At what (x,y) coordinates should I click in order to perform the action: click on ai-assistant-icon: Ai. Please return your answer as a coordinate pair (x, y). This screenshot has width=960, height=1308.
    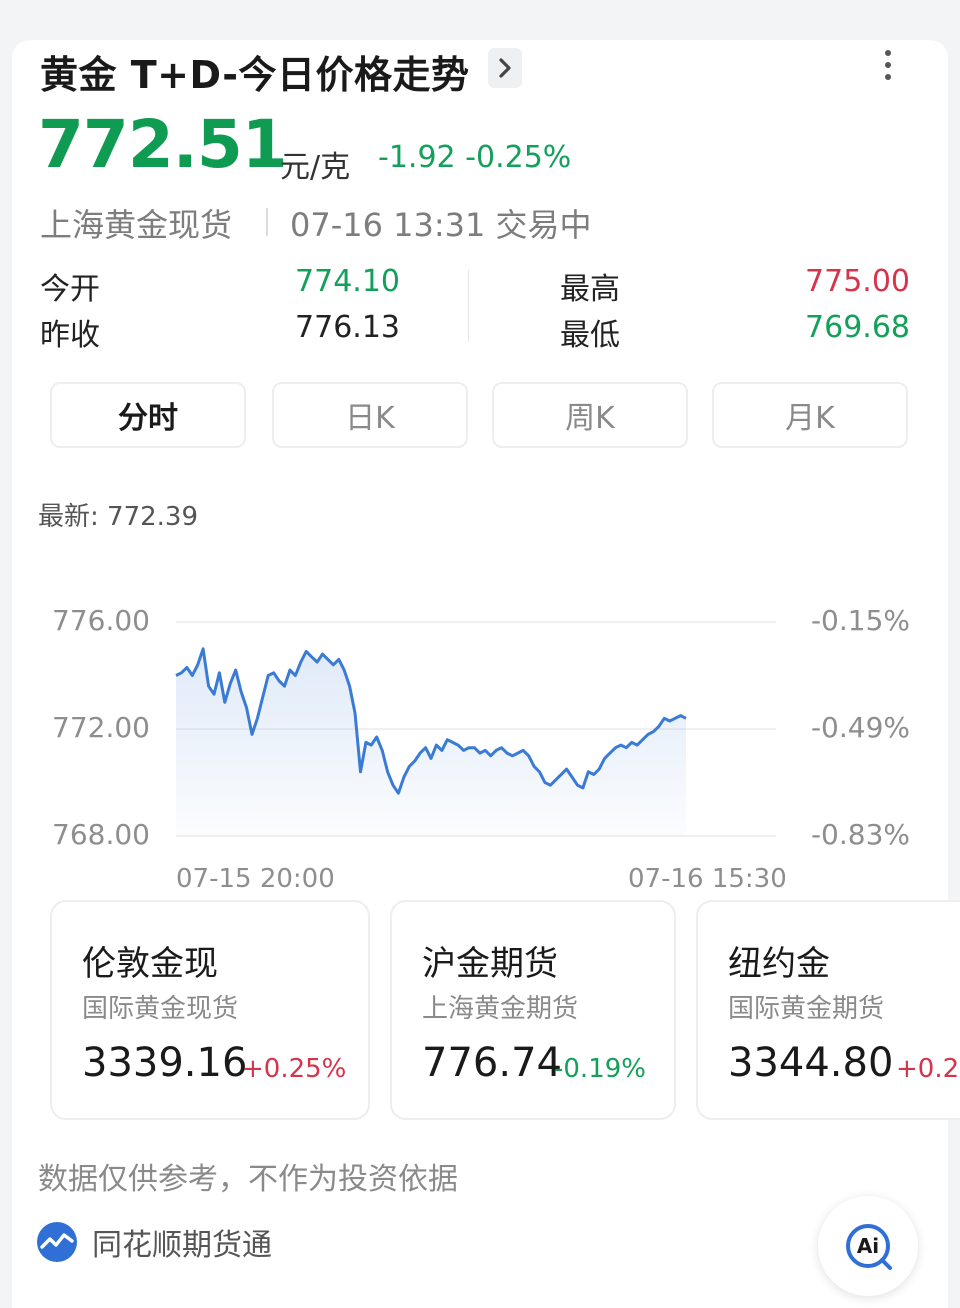
    Looking at the image, I should click on (869, 1247).